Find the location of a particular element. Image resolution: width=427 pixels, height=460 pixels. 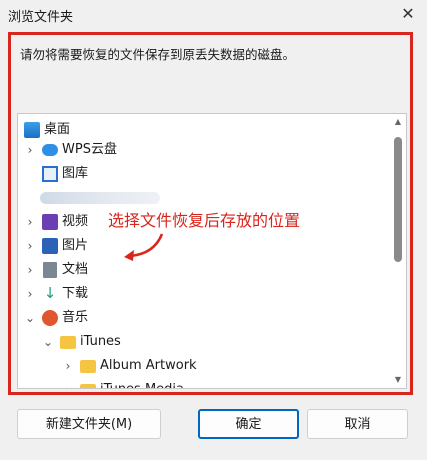

new-folder-button: 新建文件夹(M) is located at coordinates (89, 424).